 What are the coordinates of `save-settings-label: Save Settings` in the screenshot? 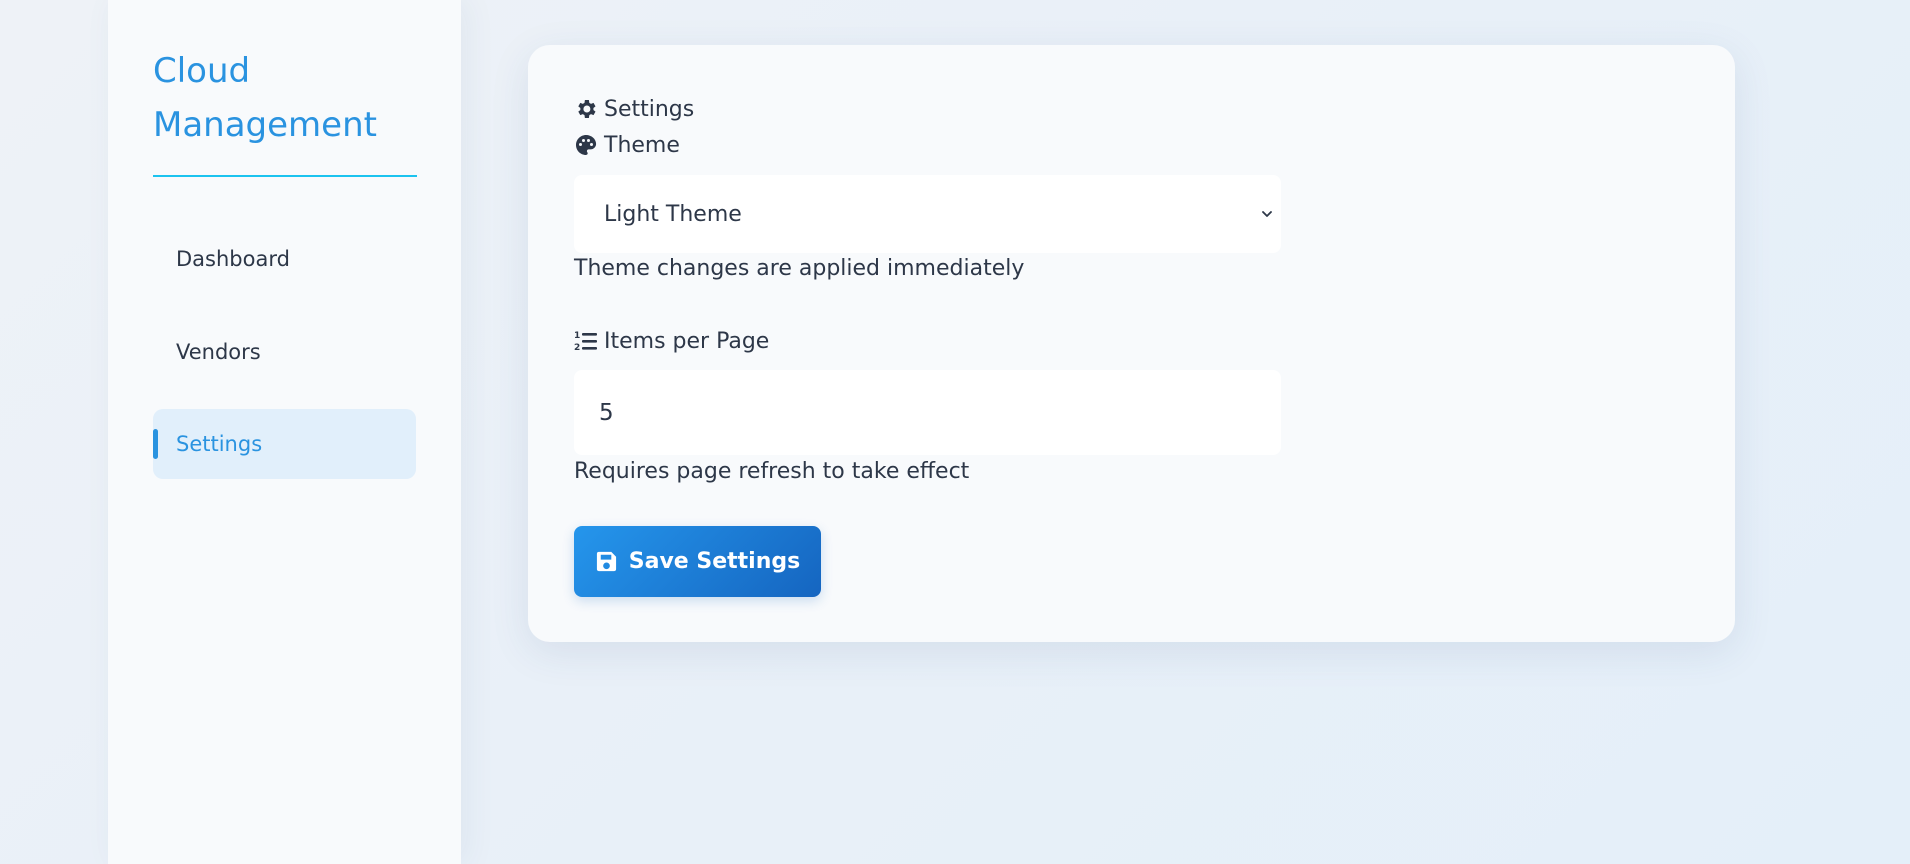 It's located at (714, 561).